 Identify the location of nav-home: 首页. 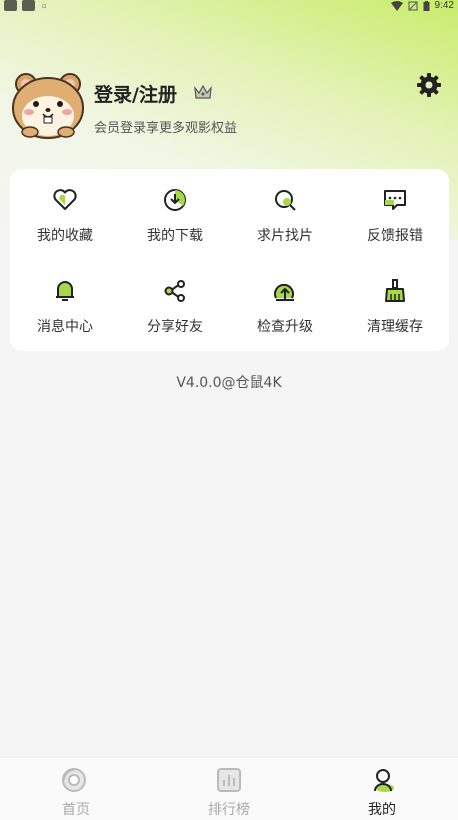
(76, 789).